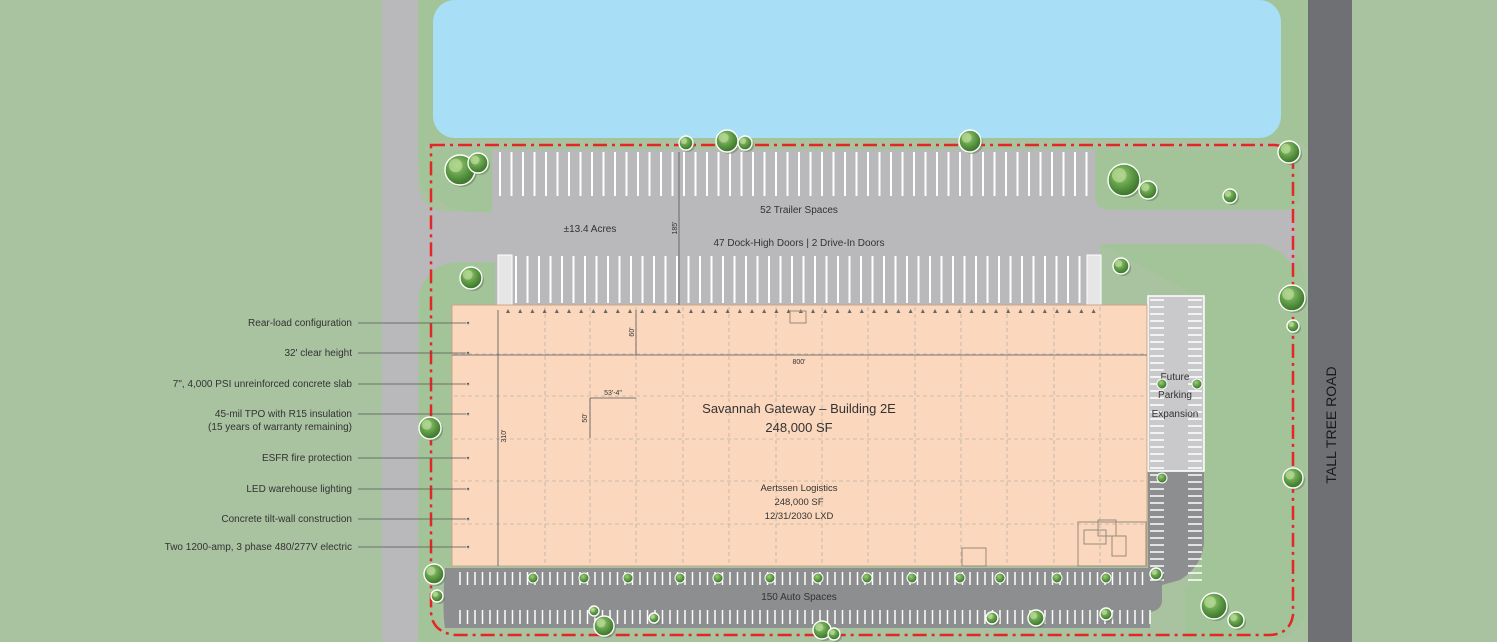 The image size is (1497, 642). I want to click on retention-pond, so click(857, 69).